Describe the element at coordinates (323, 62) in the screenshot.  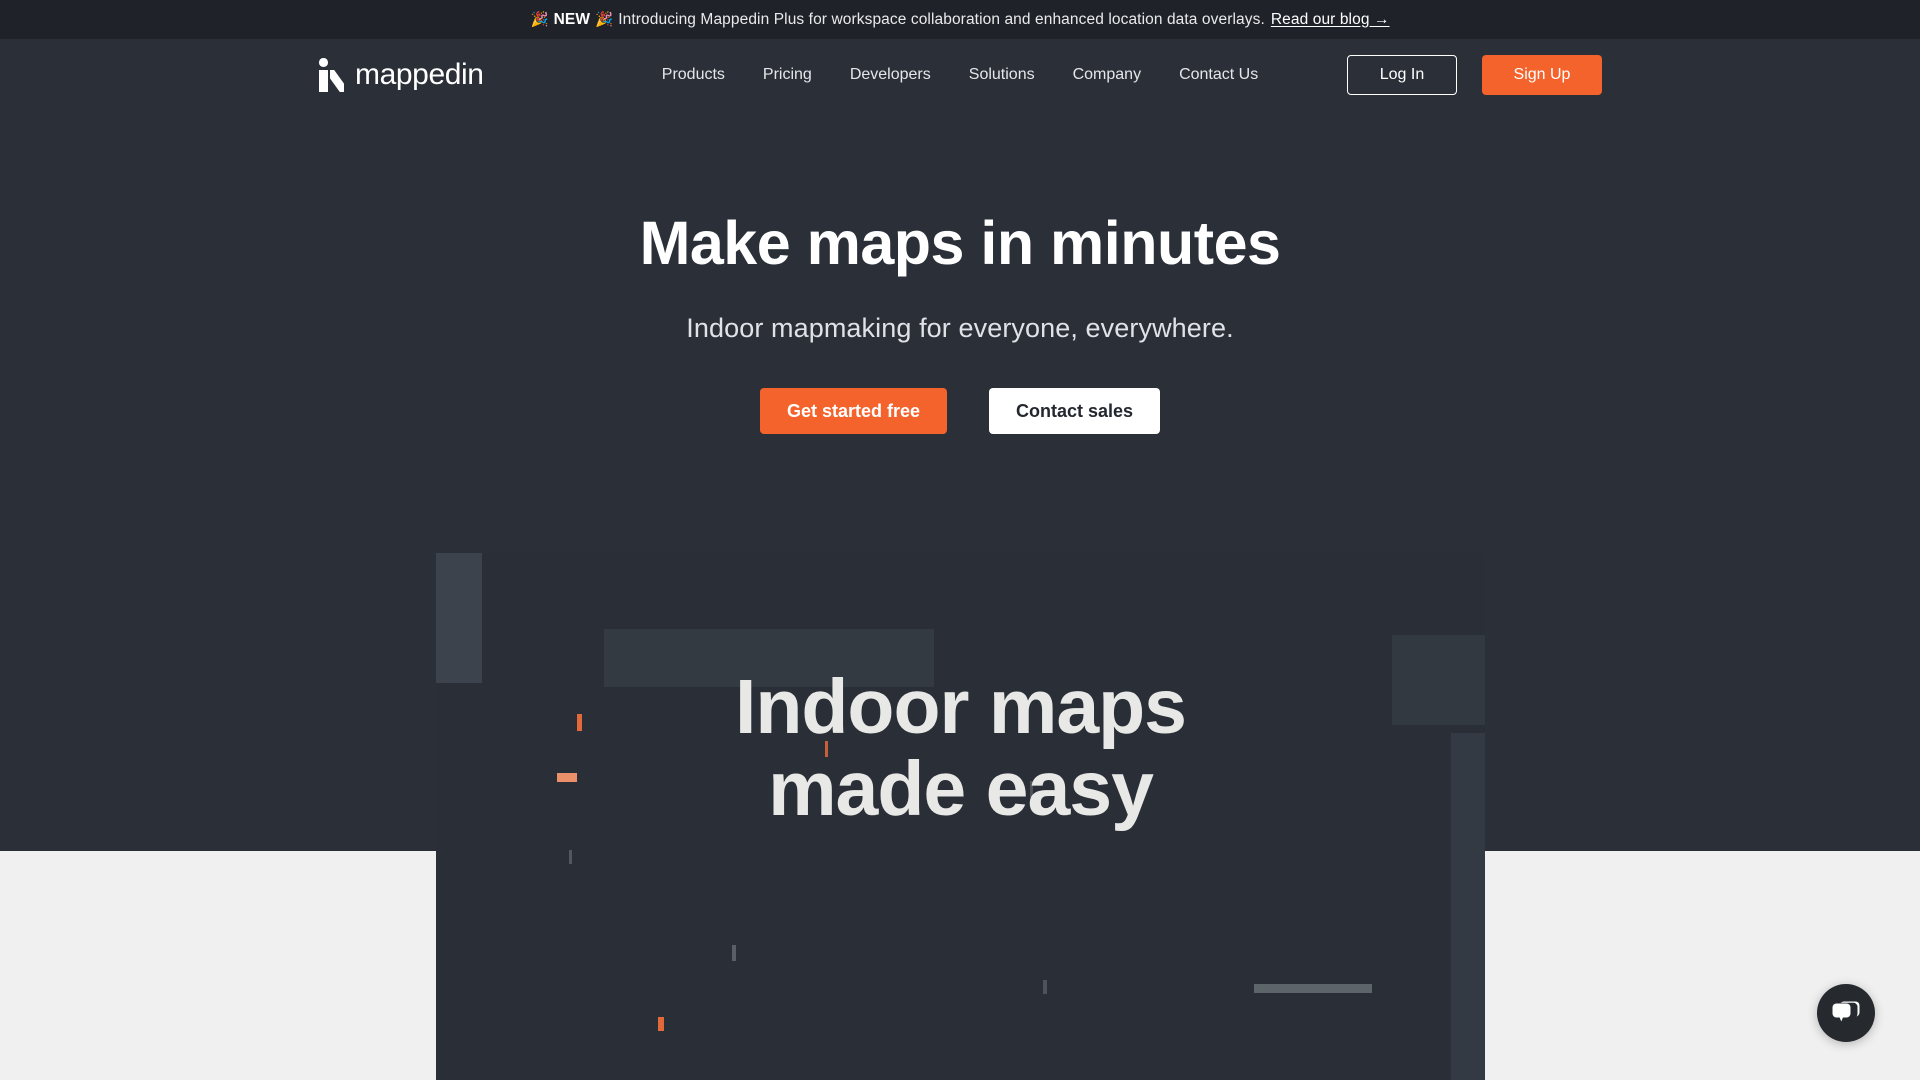
I see `logo-dot-shape` at that location.